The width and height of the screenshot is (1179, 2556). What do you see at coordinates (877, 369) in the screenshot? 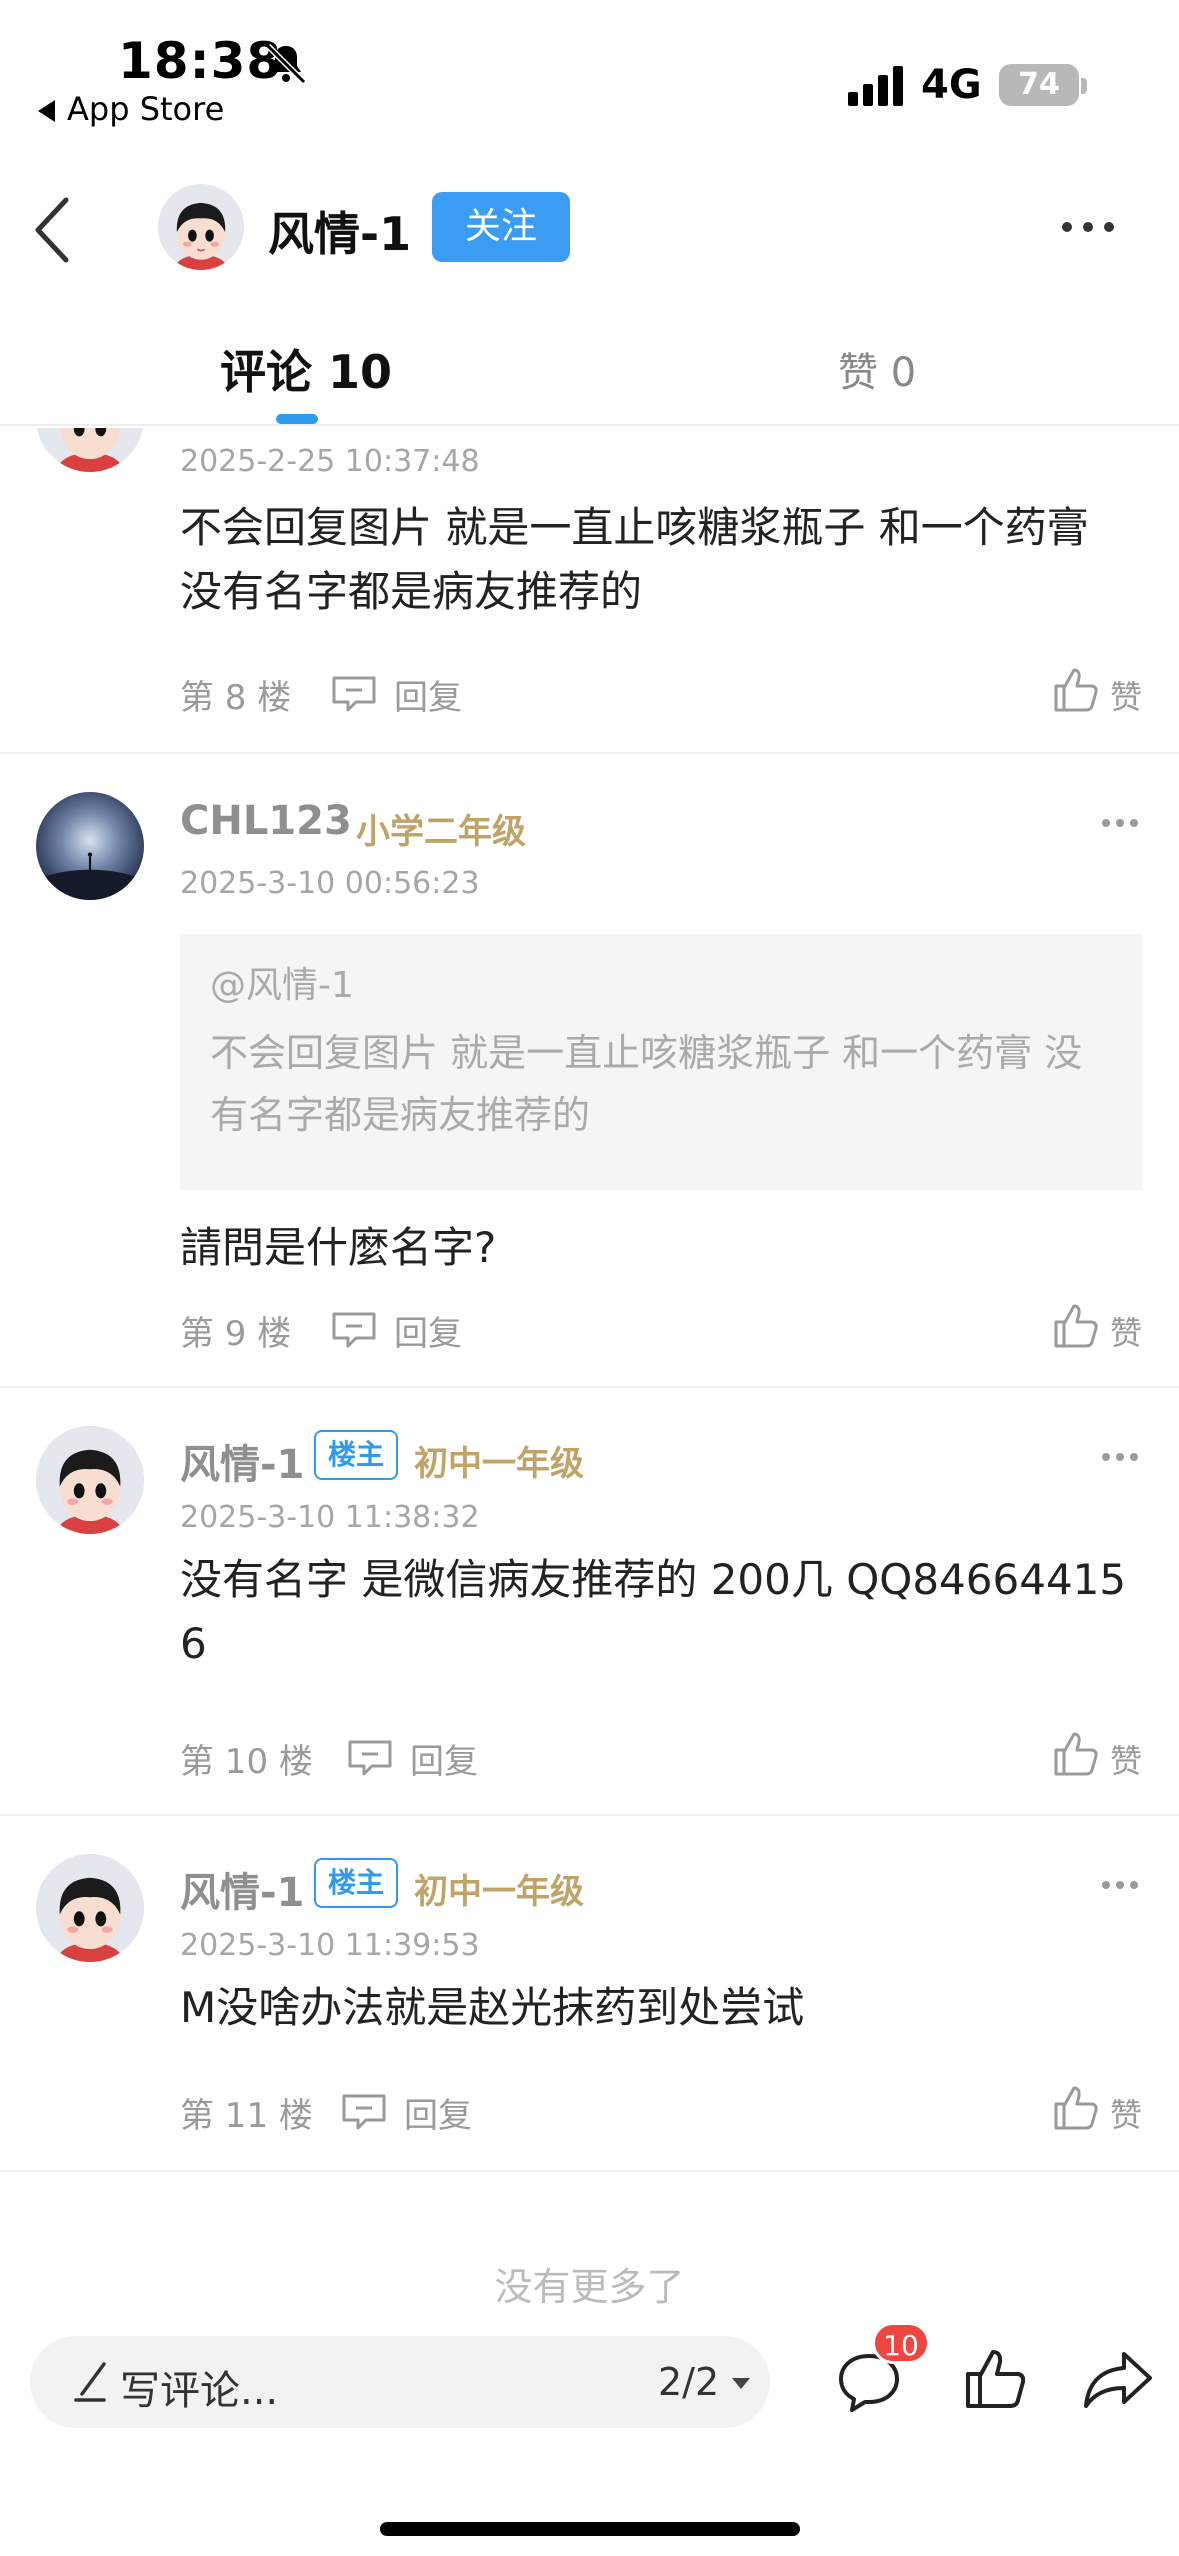
I see `tab-likes: 赞 0` at bounding box center [877, 369].